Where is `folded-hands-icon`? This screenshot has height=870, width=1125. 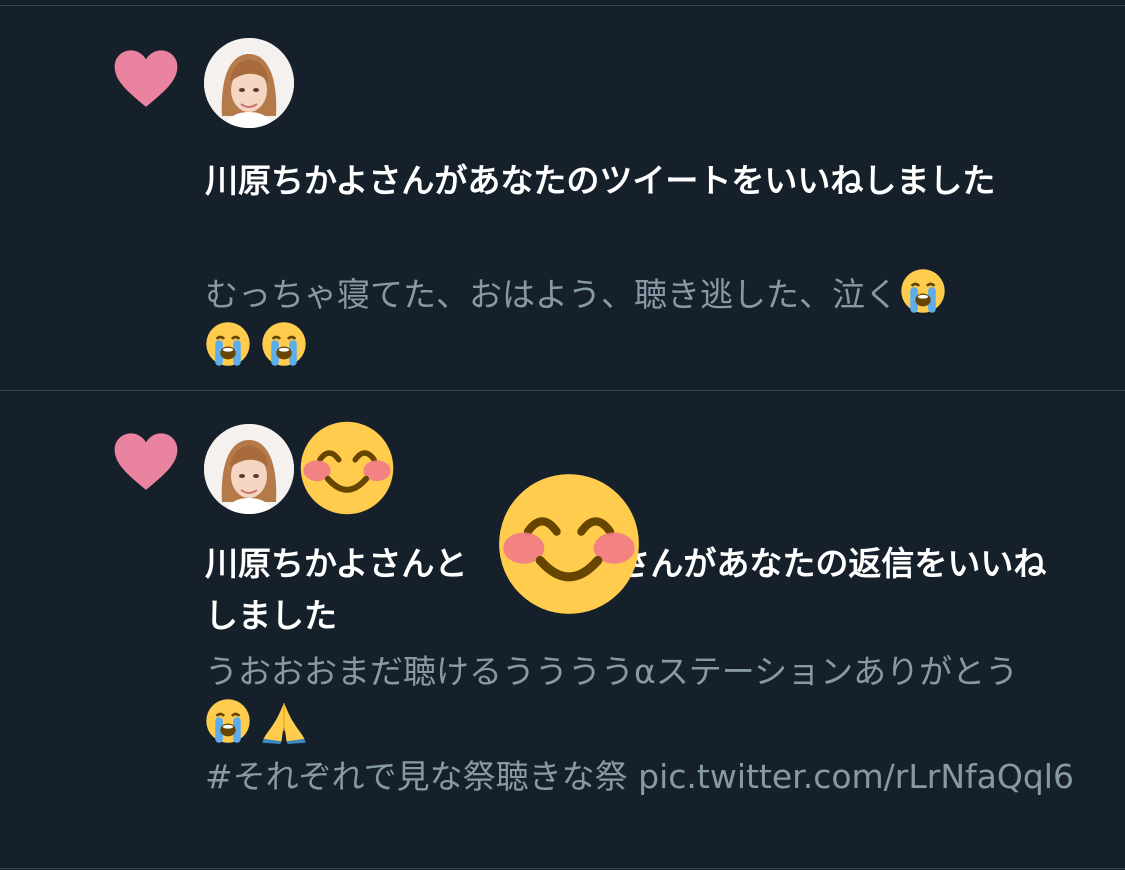
folded-hands-icon is located at coordinates (284, 723).